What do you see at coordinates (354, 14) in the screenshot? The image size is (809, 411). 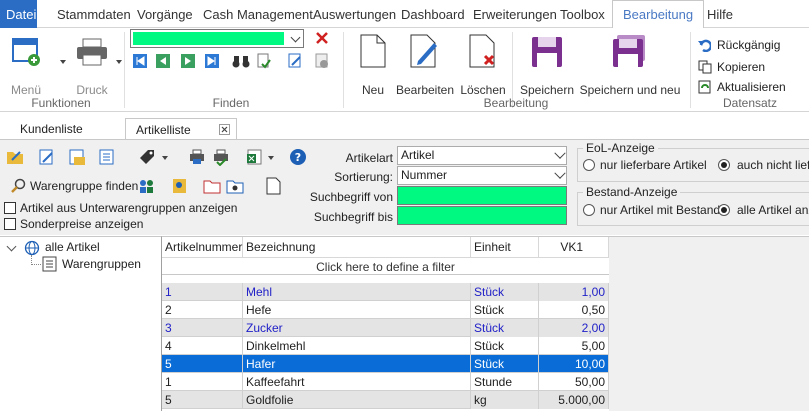 I see `menu-auswertungen: Auswertungen` at bounding box center [354, 14].